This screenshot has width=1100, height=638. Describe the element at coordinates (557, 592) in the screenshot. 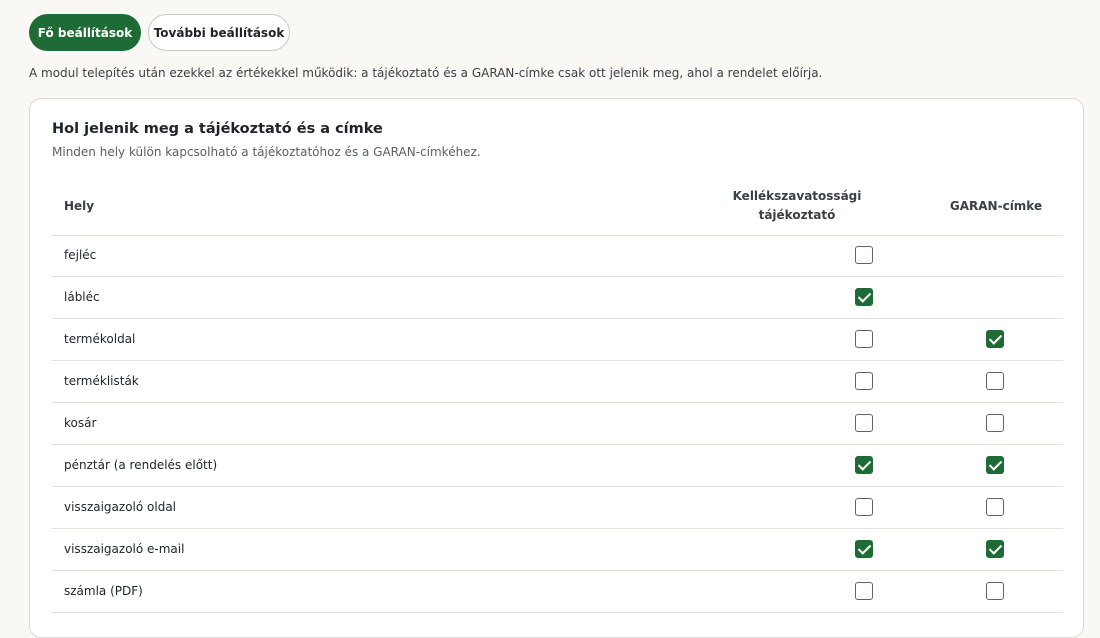

I see `table-row: számla (PDF)` at that location.